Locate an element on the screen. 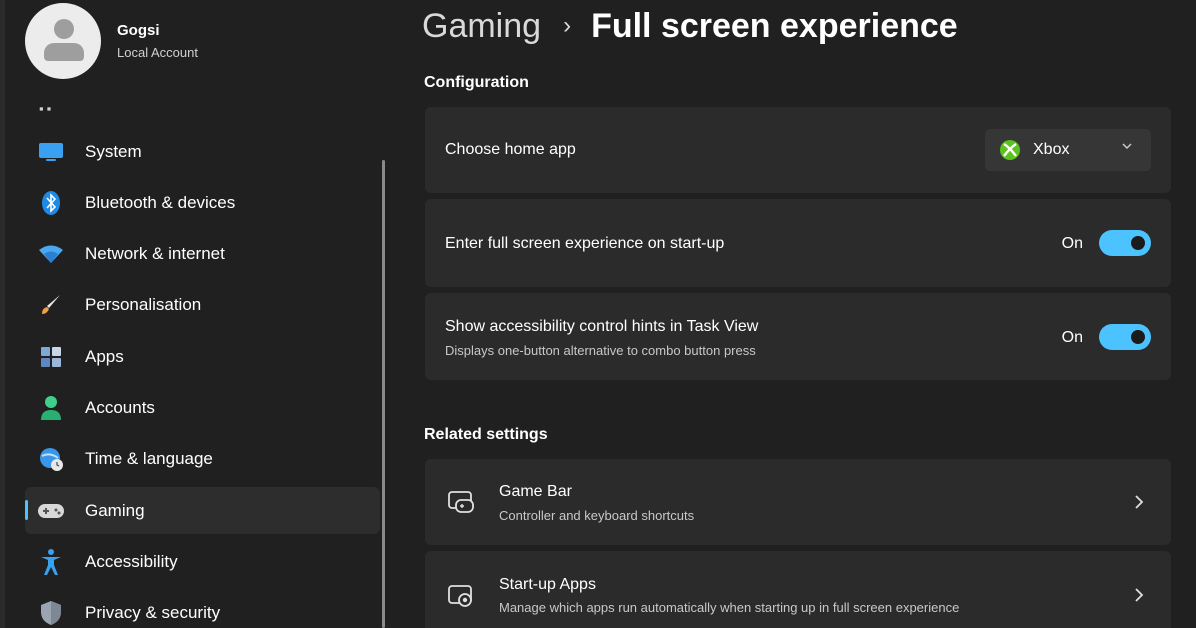  home-app-dropdown: Xbox is located at coordinates (1068, 150).